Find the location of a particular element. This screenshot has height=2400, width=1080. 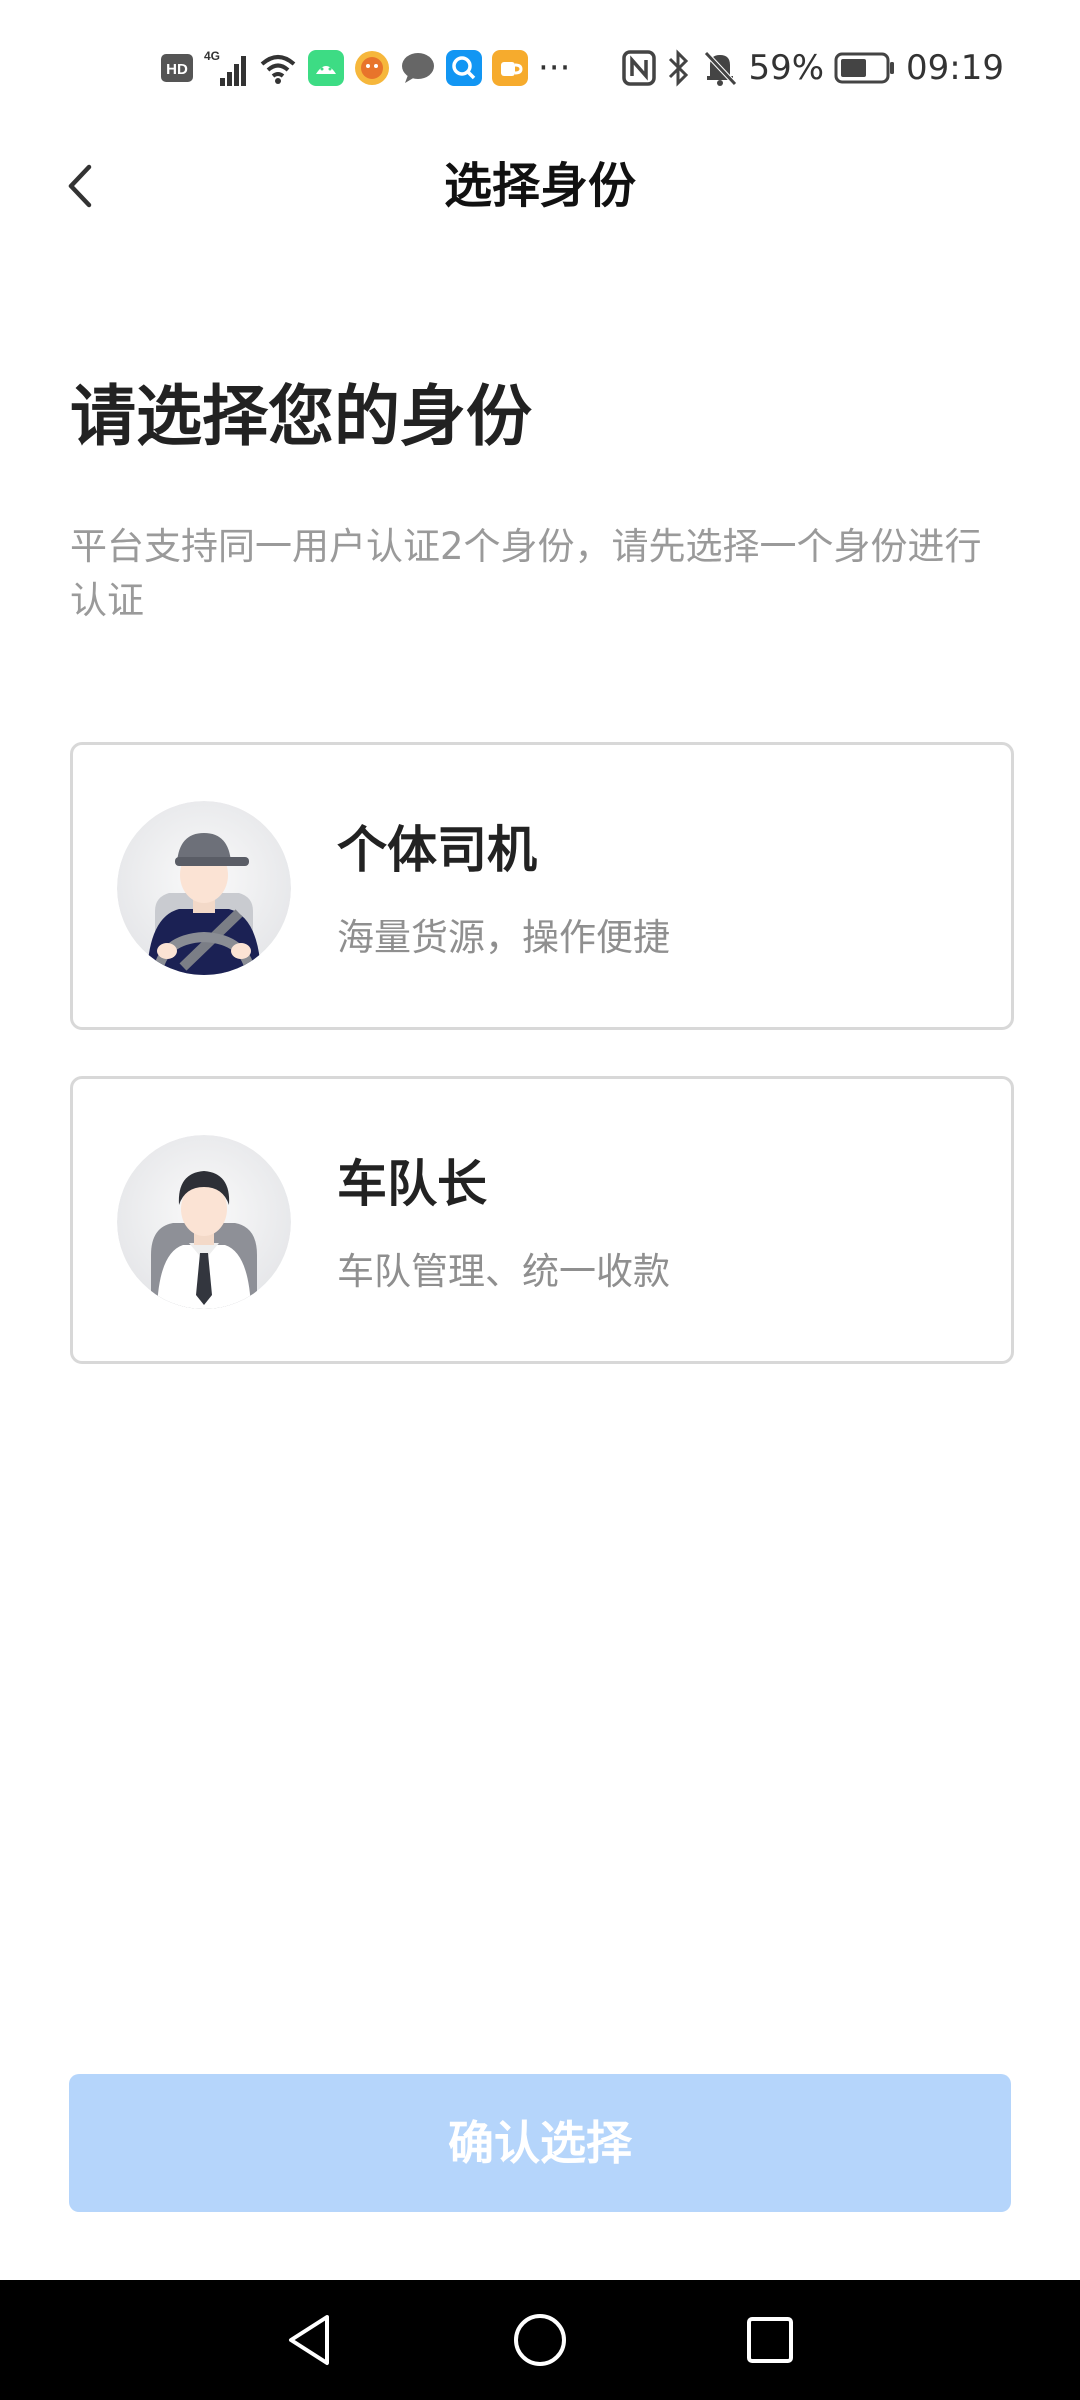

main-heading: 请选择您的身份 is located at coordinates (301, 416).